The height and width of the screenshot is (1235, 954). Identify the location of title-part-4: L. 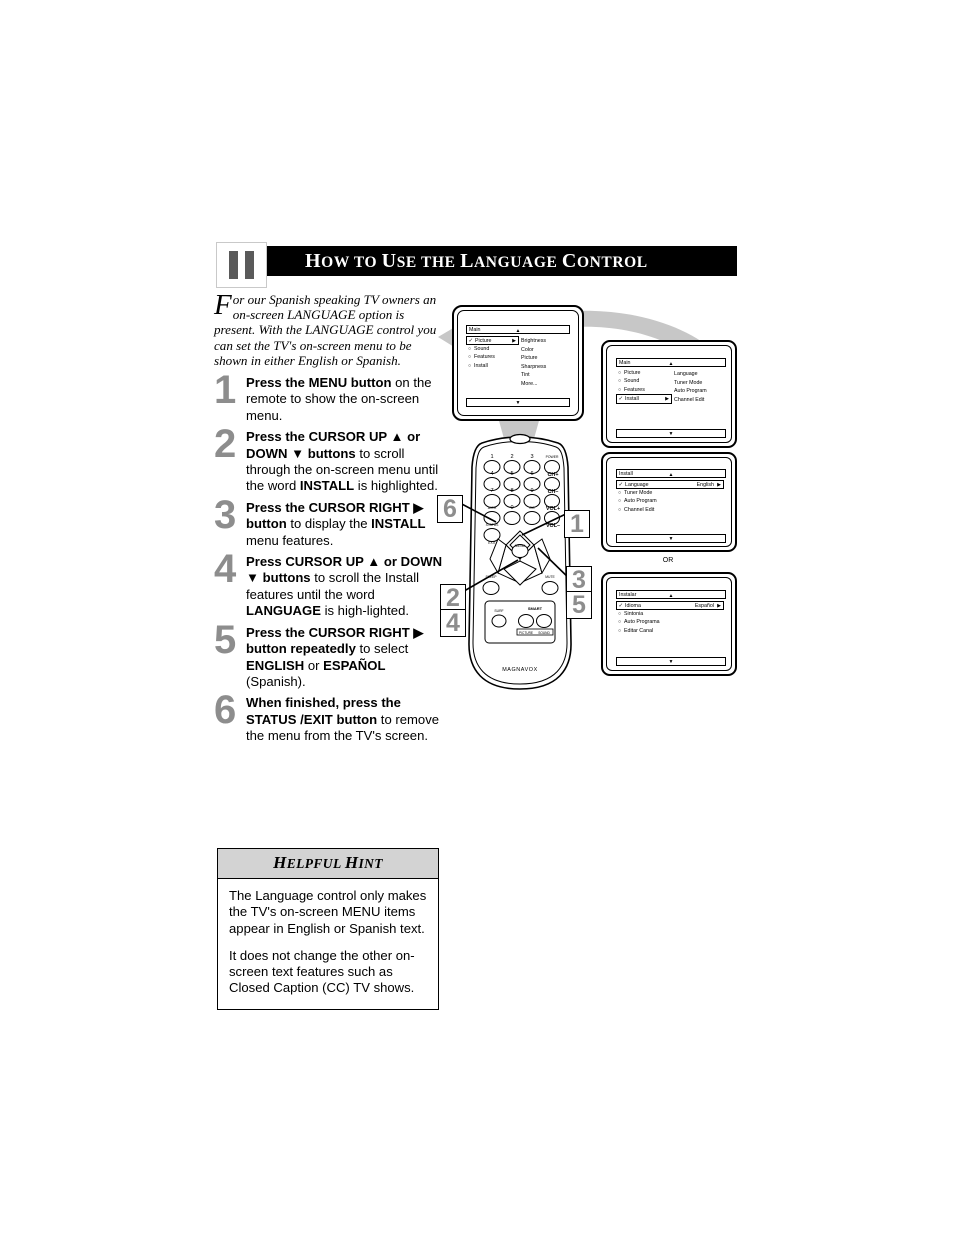
(467, 261).